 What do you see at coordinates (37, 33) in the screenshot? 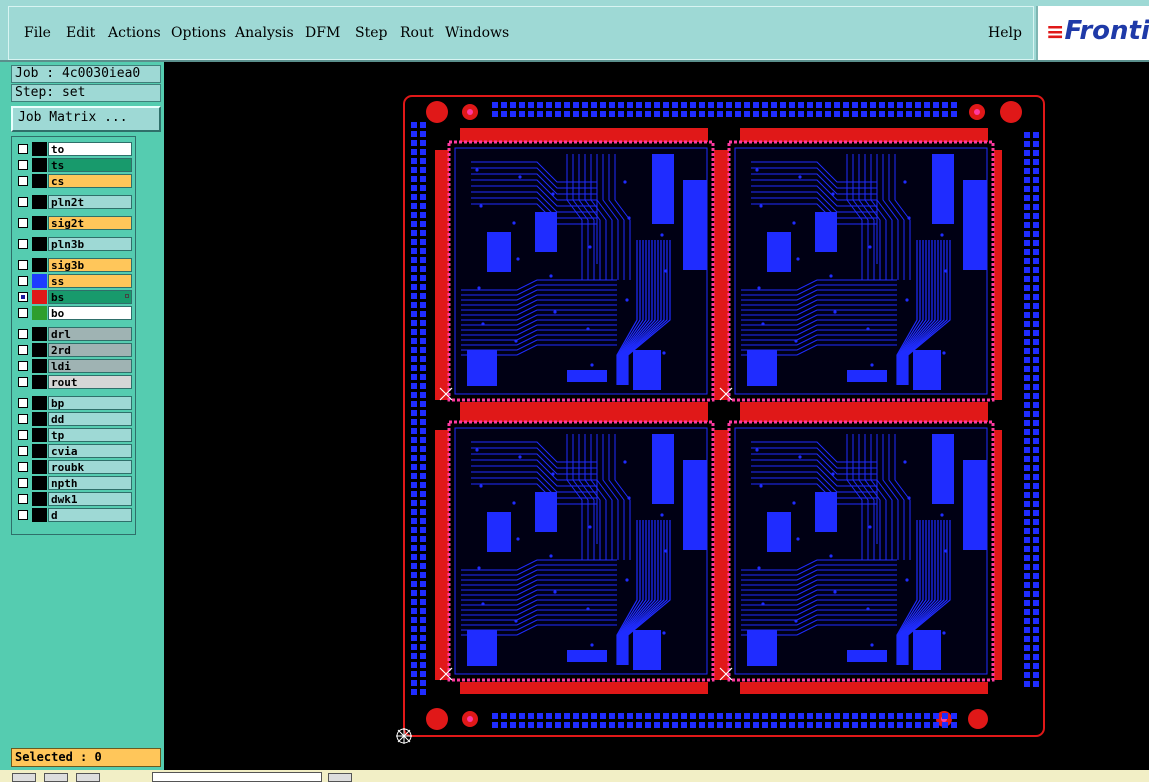
I see `menu-file: File` at bounding box center [37, 33].